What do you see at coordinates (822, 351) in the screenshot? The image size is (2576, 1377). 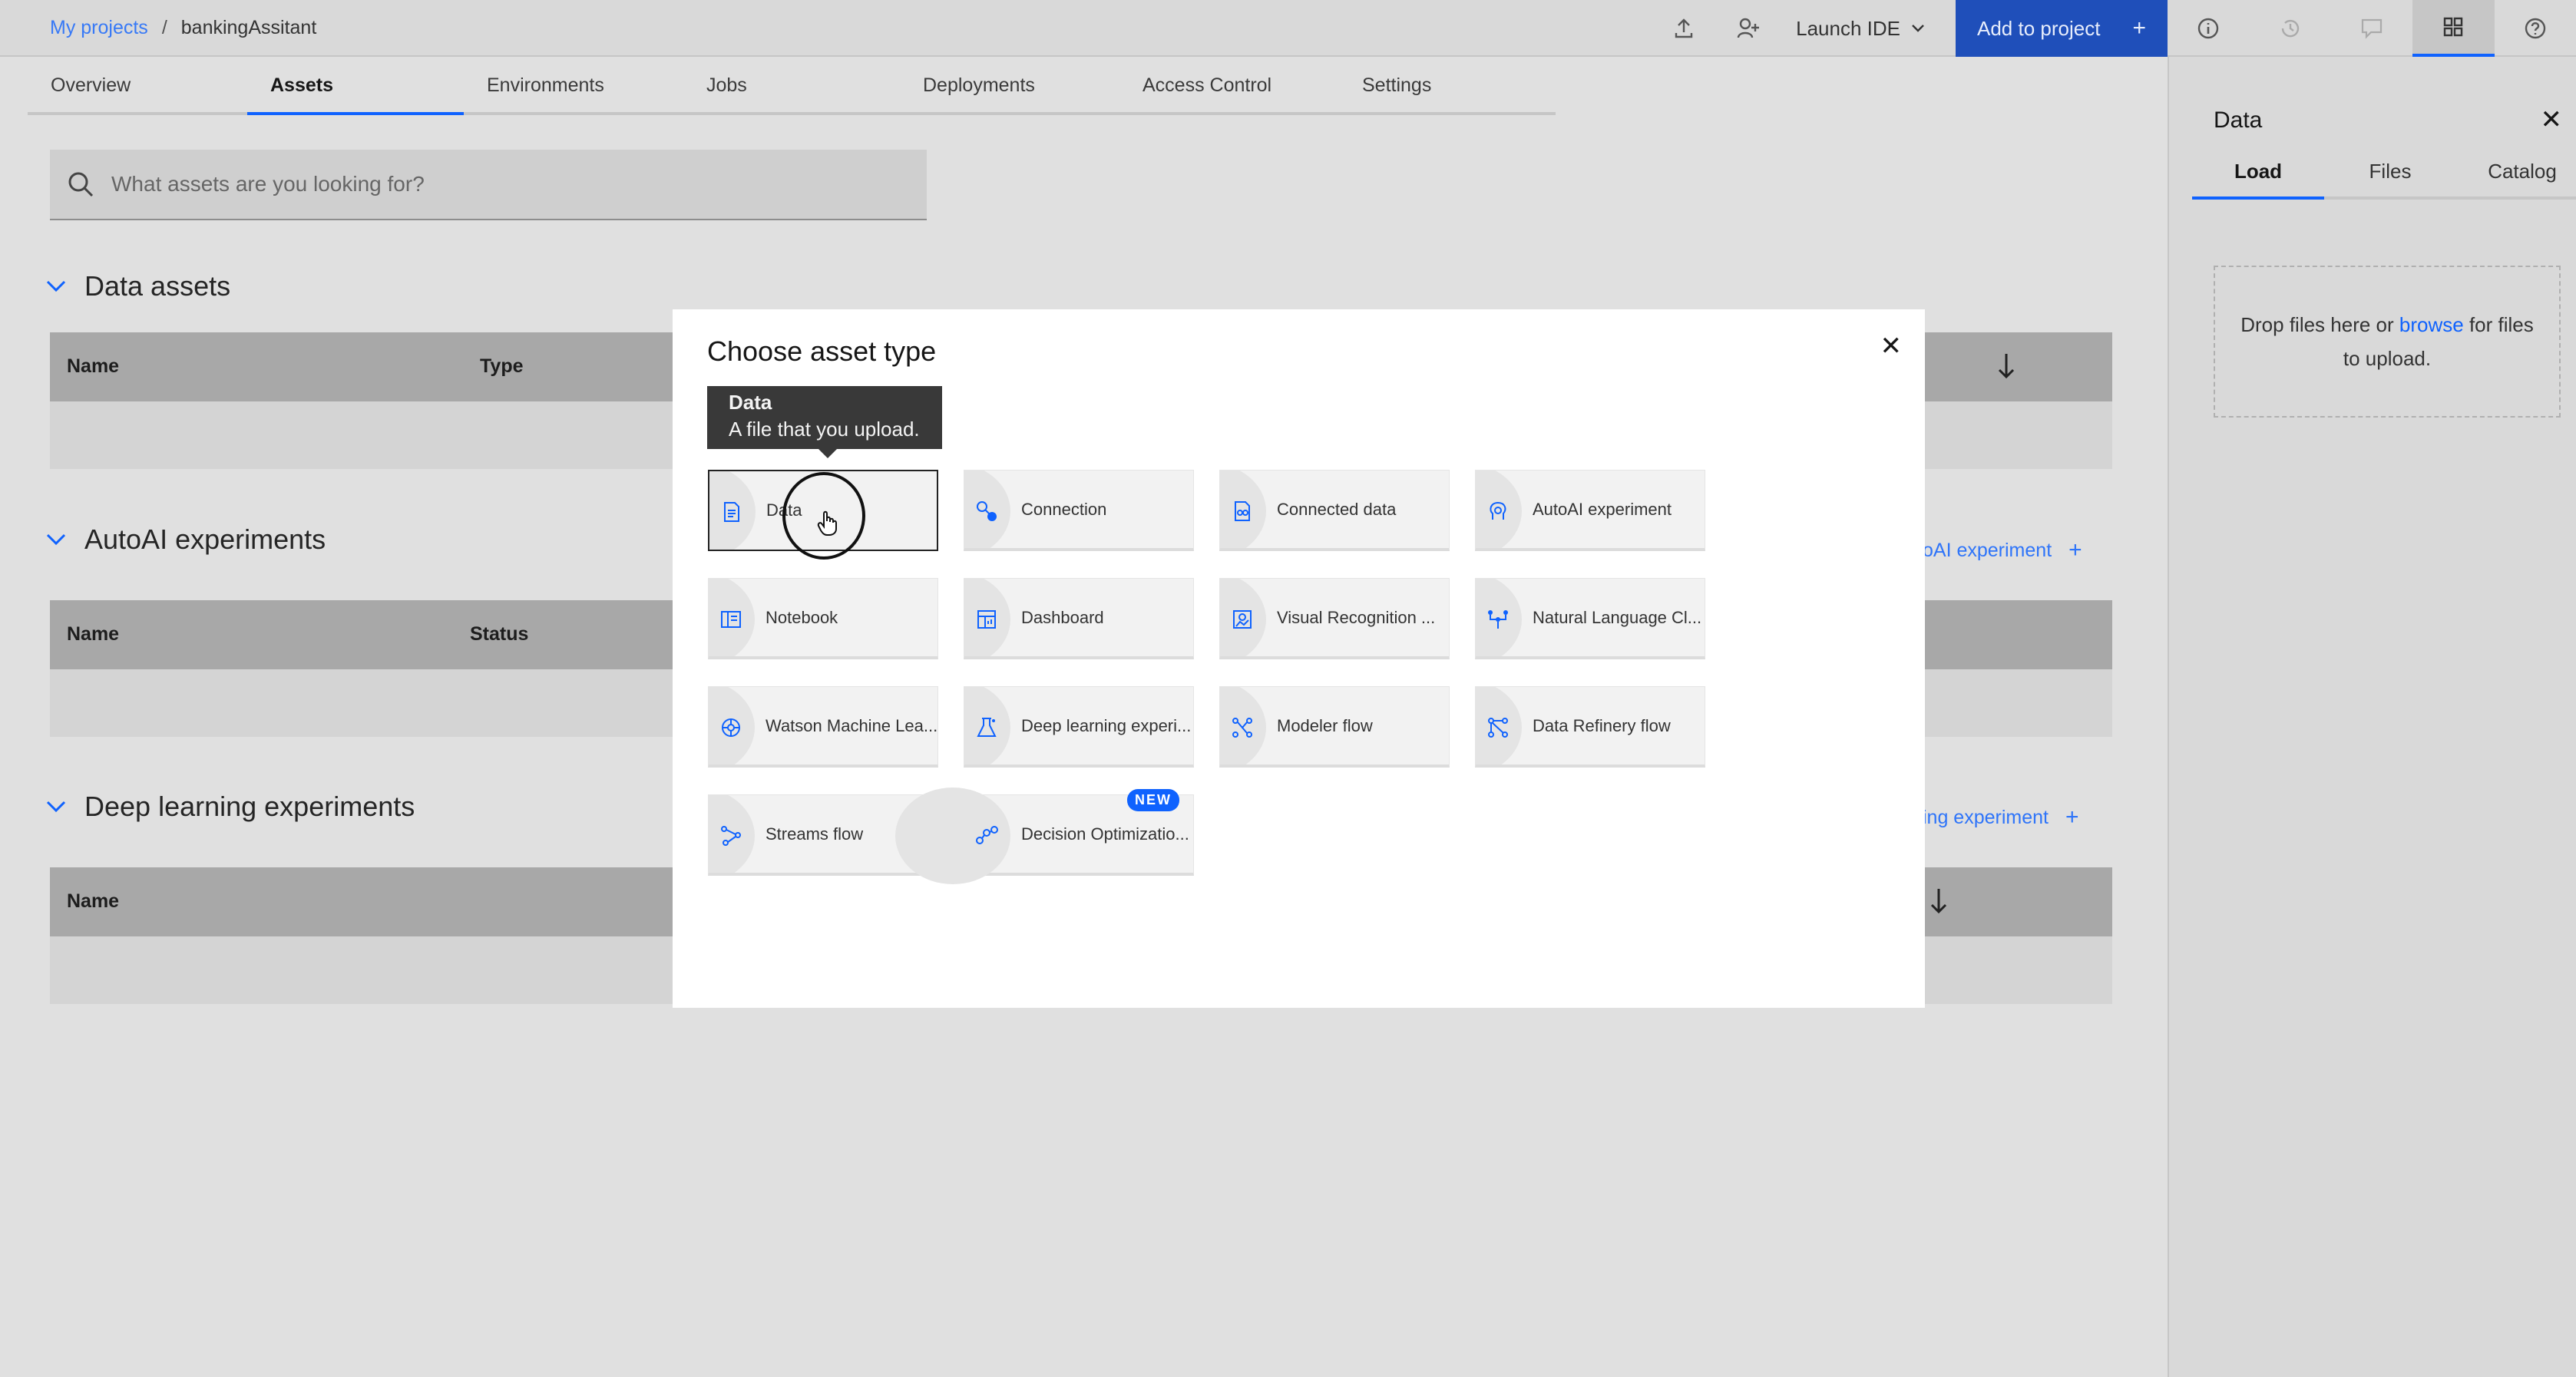 I see `modal-title: Choose asset type` at bounding box center [822, 351].